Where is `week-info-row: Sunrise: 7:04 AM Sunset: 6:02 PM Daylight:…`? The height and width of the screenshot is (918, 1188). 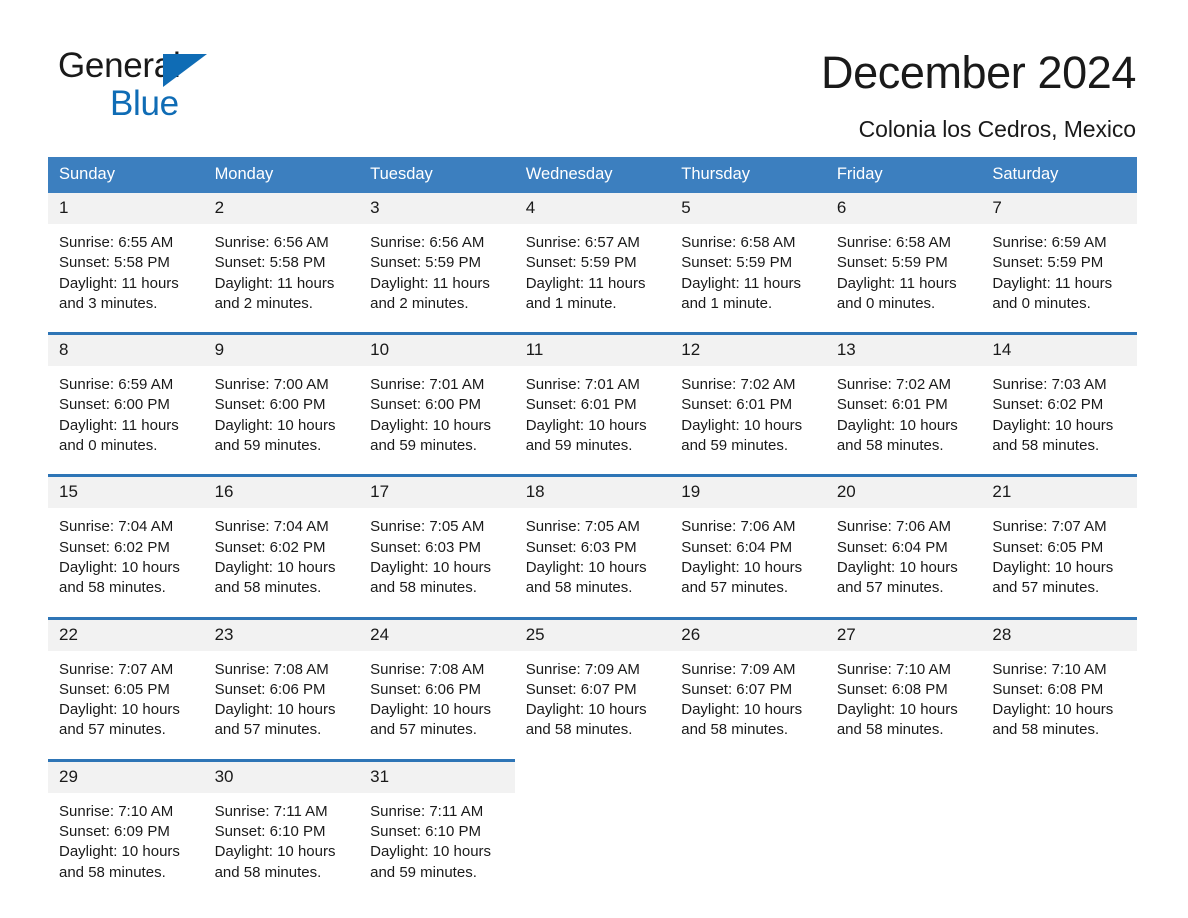
week-info-row: Sunrise: 7:04 AM Sunset: 6:02 PM Daylight:… is located at coordinates (592, 563).